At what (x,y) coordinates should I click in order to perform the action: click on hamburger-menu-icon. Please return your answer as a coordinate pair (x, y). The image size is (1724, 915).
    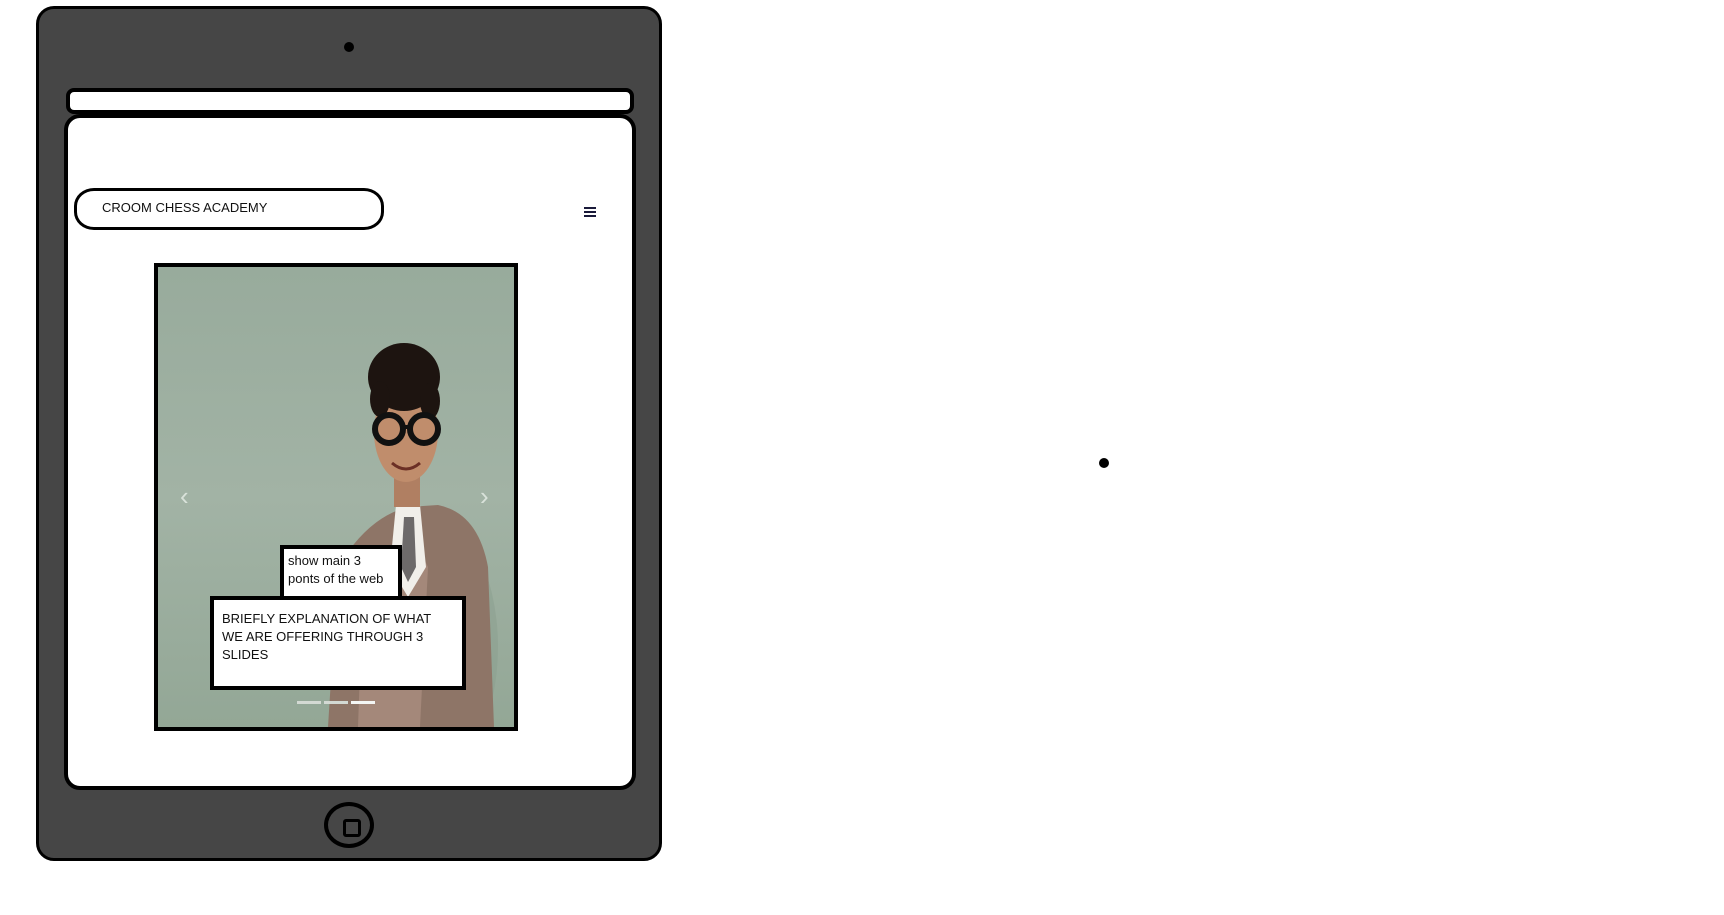
    Looking at the image, I should click on (590, 213).